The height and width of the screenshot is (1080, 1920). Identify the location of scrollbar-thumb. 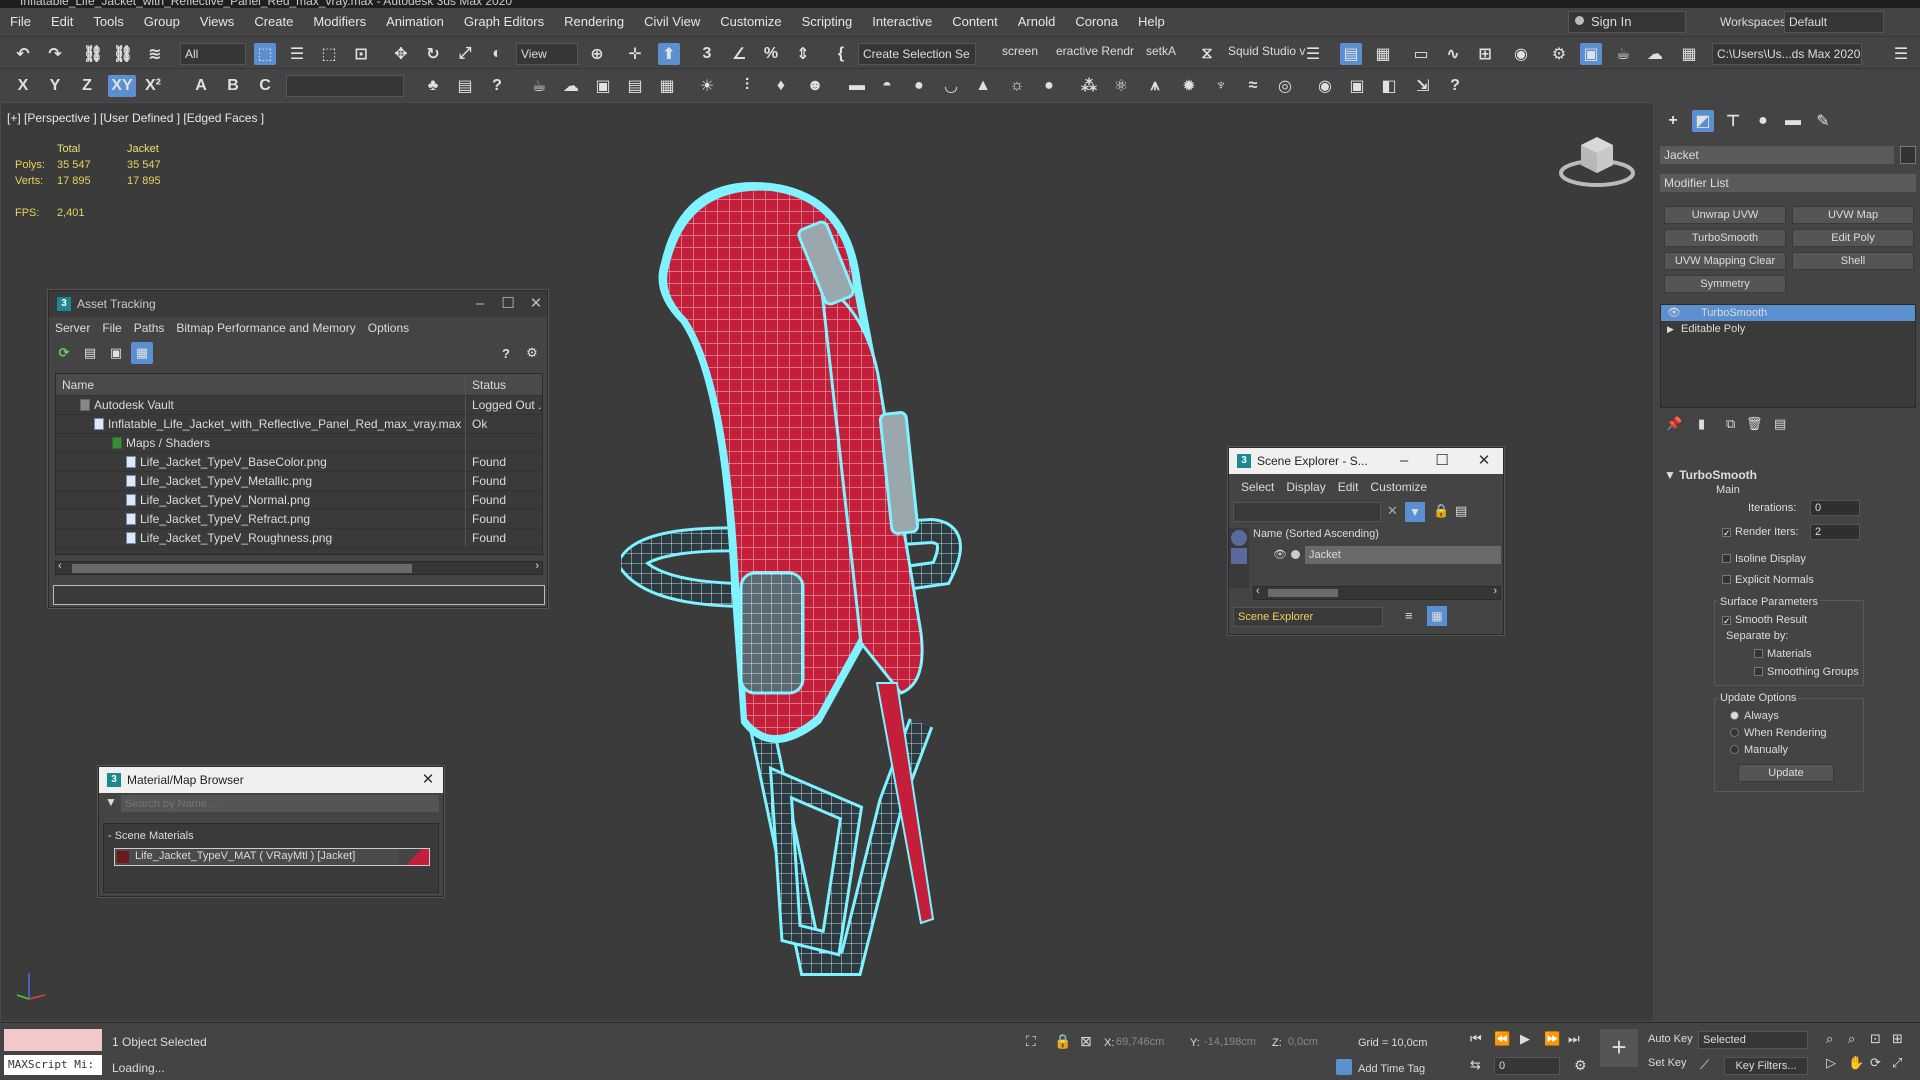
(242, 568).